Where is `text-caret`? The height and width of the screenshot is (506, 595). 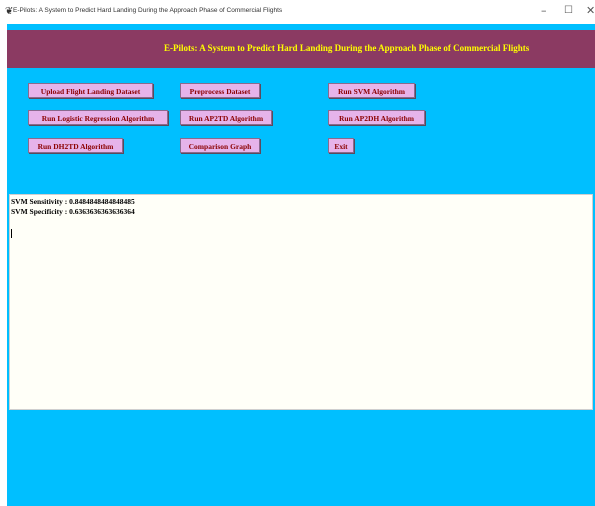
text-caret is located at coordinates (11, 233).